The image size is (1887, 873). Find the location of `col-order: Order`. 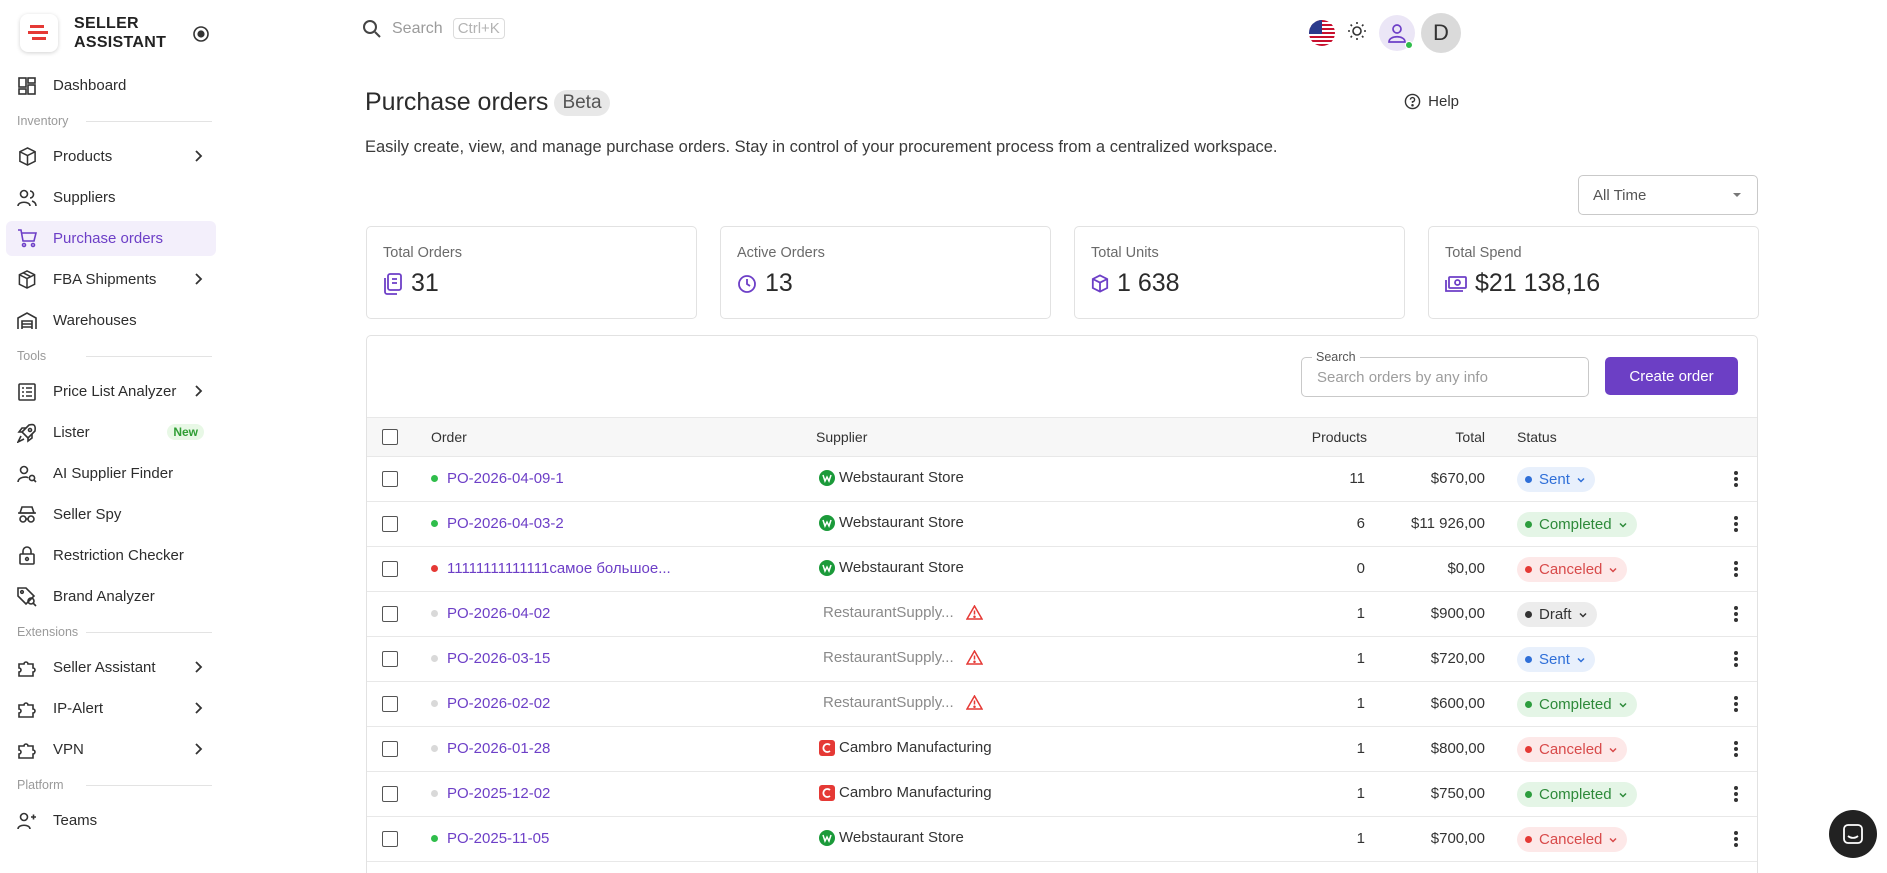

col-order: Order is located at coordinates (449, 437).